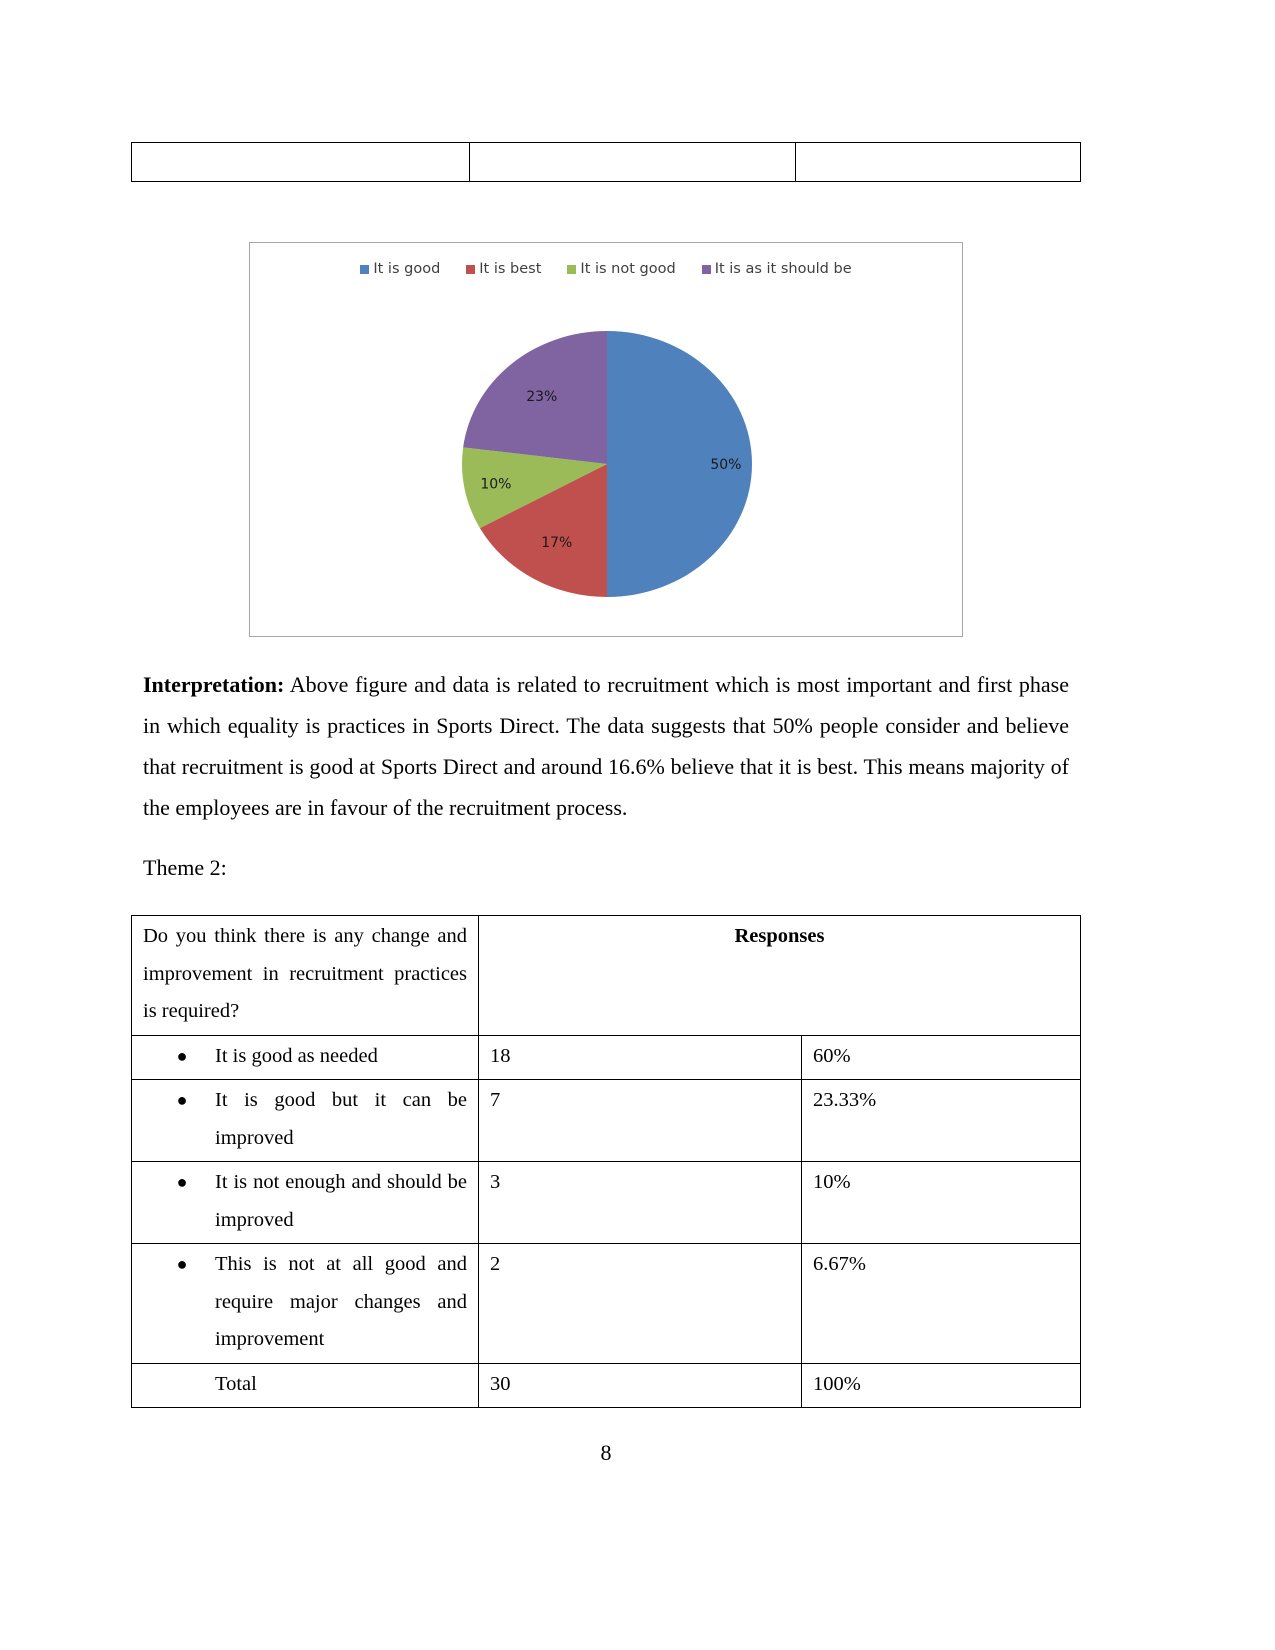 Image resolution: width=1275 pixels, height=1650 pixels. I want to click on option-label: It is good but it can be improved, so click(341, 1119).